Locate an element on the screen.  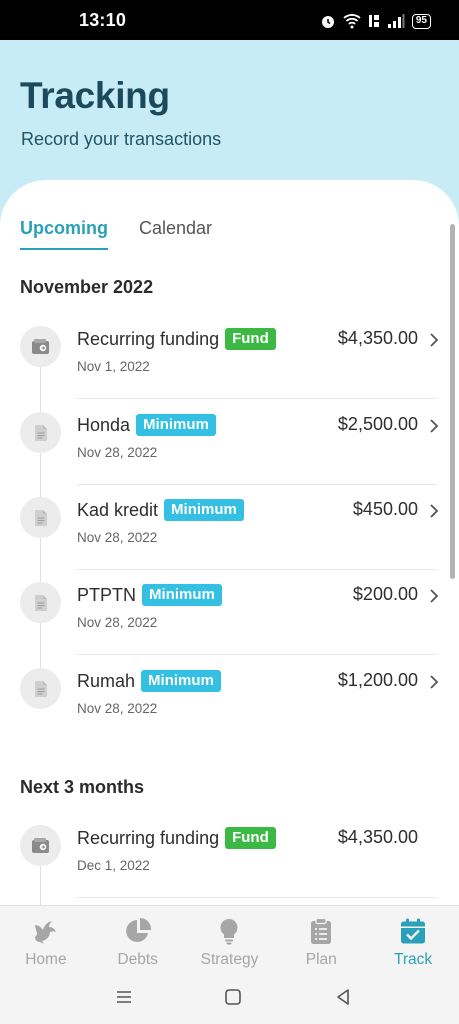
menu-icon is located at coordinates (124, 997).